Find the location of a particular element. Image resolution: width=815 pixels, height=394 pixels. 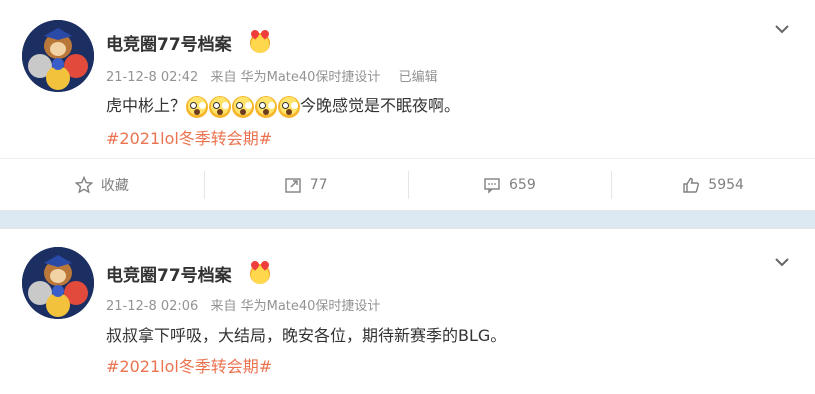

comment-button: 659 is located at coordinates (509, 185).